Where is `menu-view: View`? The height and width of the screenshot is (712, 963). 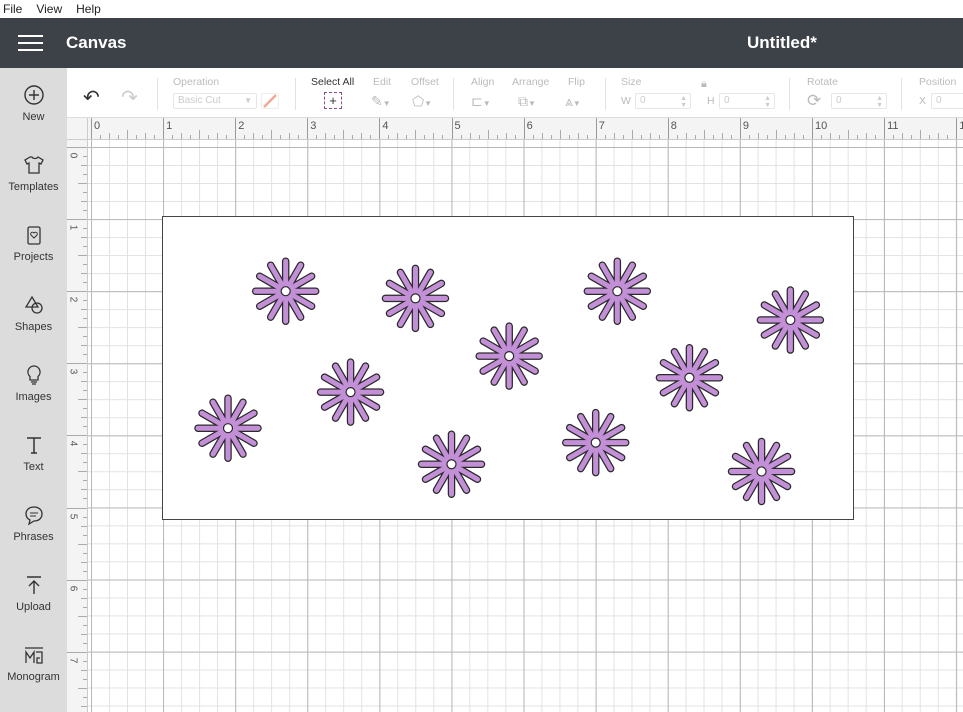 menu-view: View is located at coordinates (49, 9).